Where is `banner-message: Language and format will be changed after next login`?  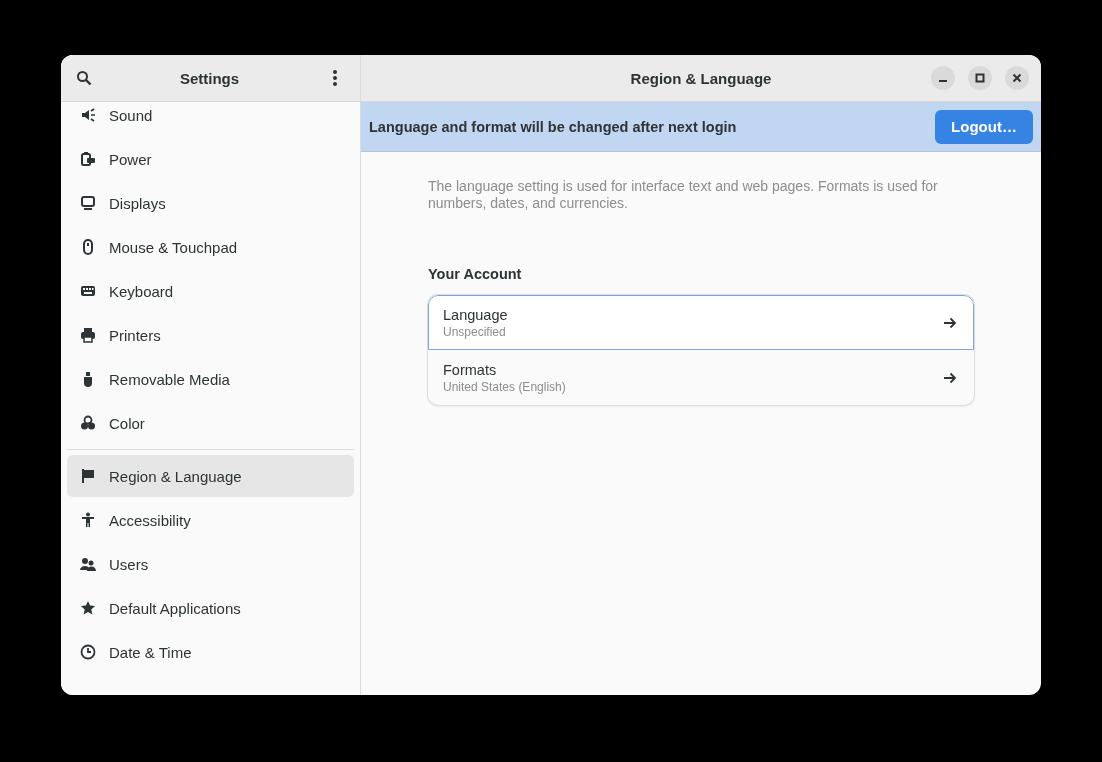
banner-message: Language and format will be changed after next login is located at coordinates (553, 126).